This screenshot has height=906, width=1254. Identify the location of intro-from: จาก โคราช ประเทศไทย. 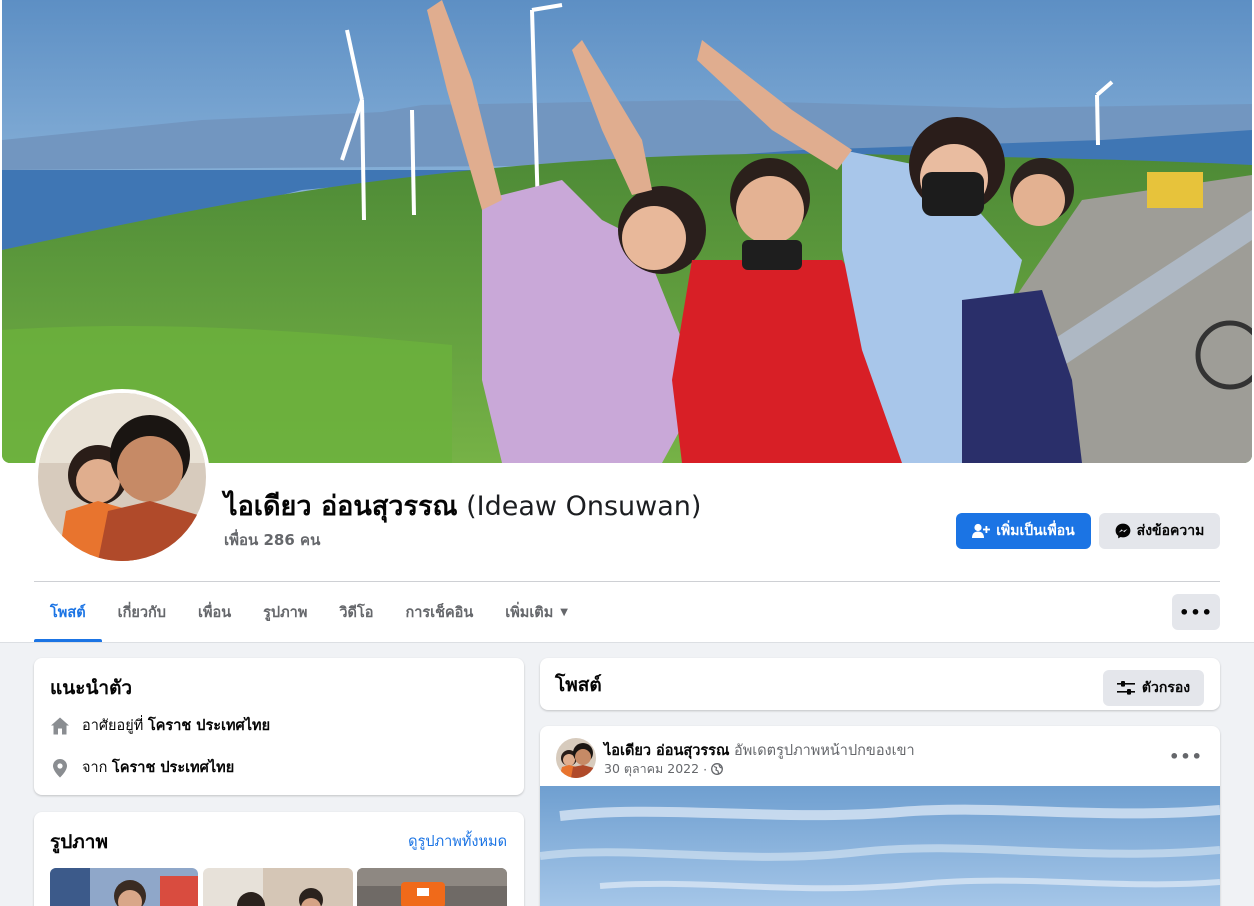
(142, 767).